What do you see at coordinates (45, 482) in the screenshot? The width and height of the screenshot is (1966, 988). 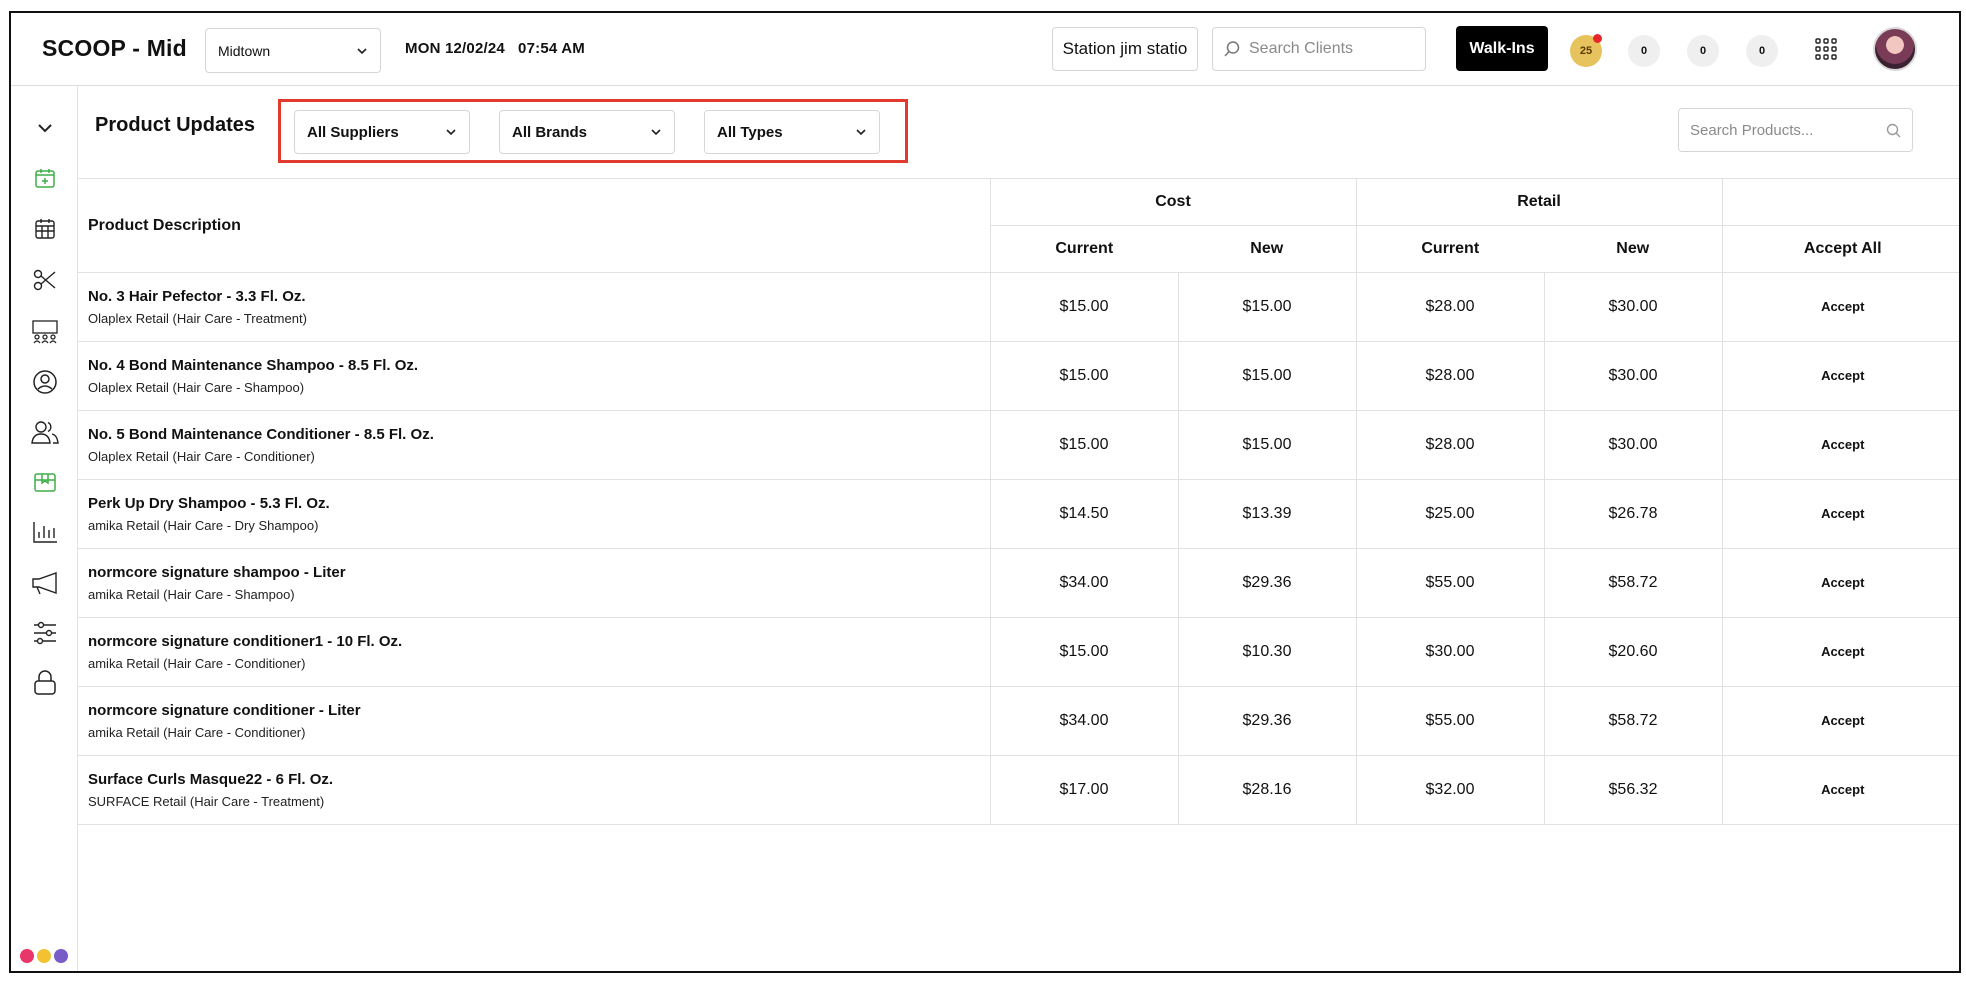 I see `box-icon` at bounding box center [45, 482].